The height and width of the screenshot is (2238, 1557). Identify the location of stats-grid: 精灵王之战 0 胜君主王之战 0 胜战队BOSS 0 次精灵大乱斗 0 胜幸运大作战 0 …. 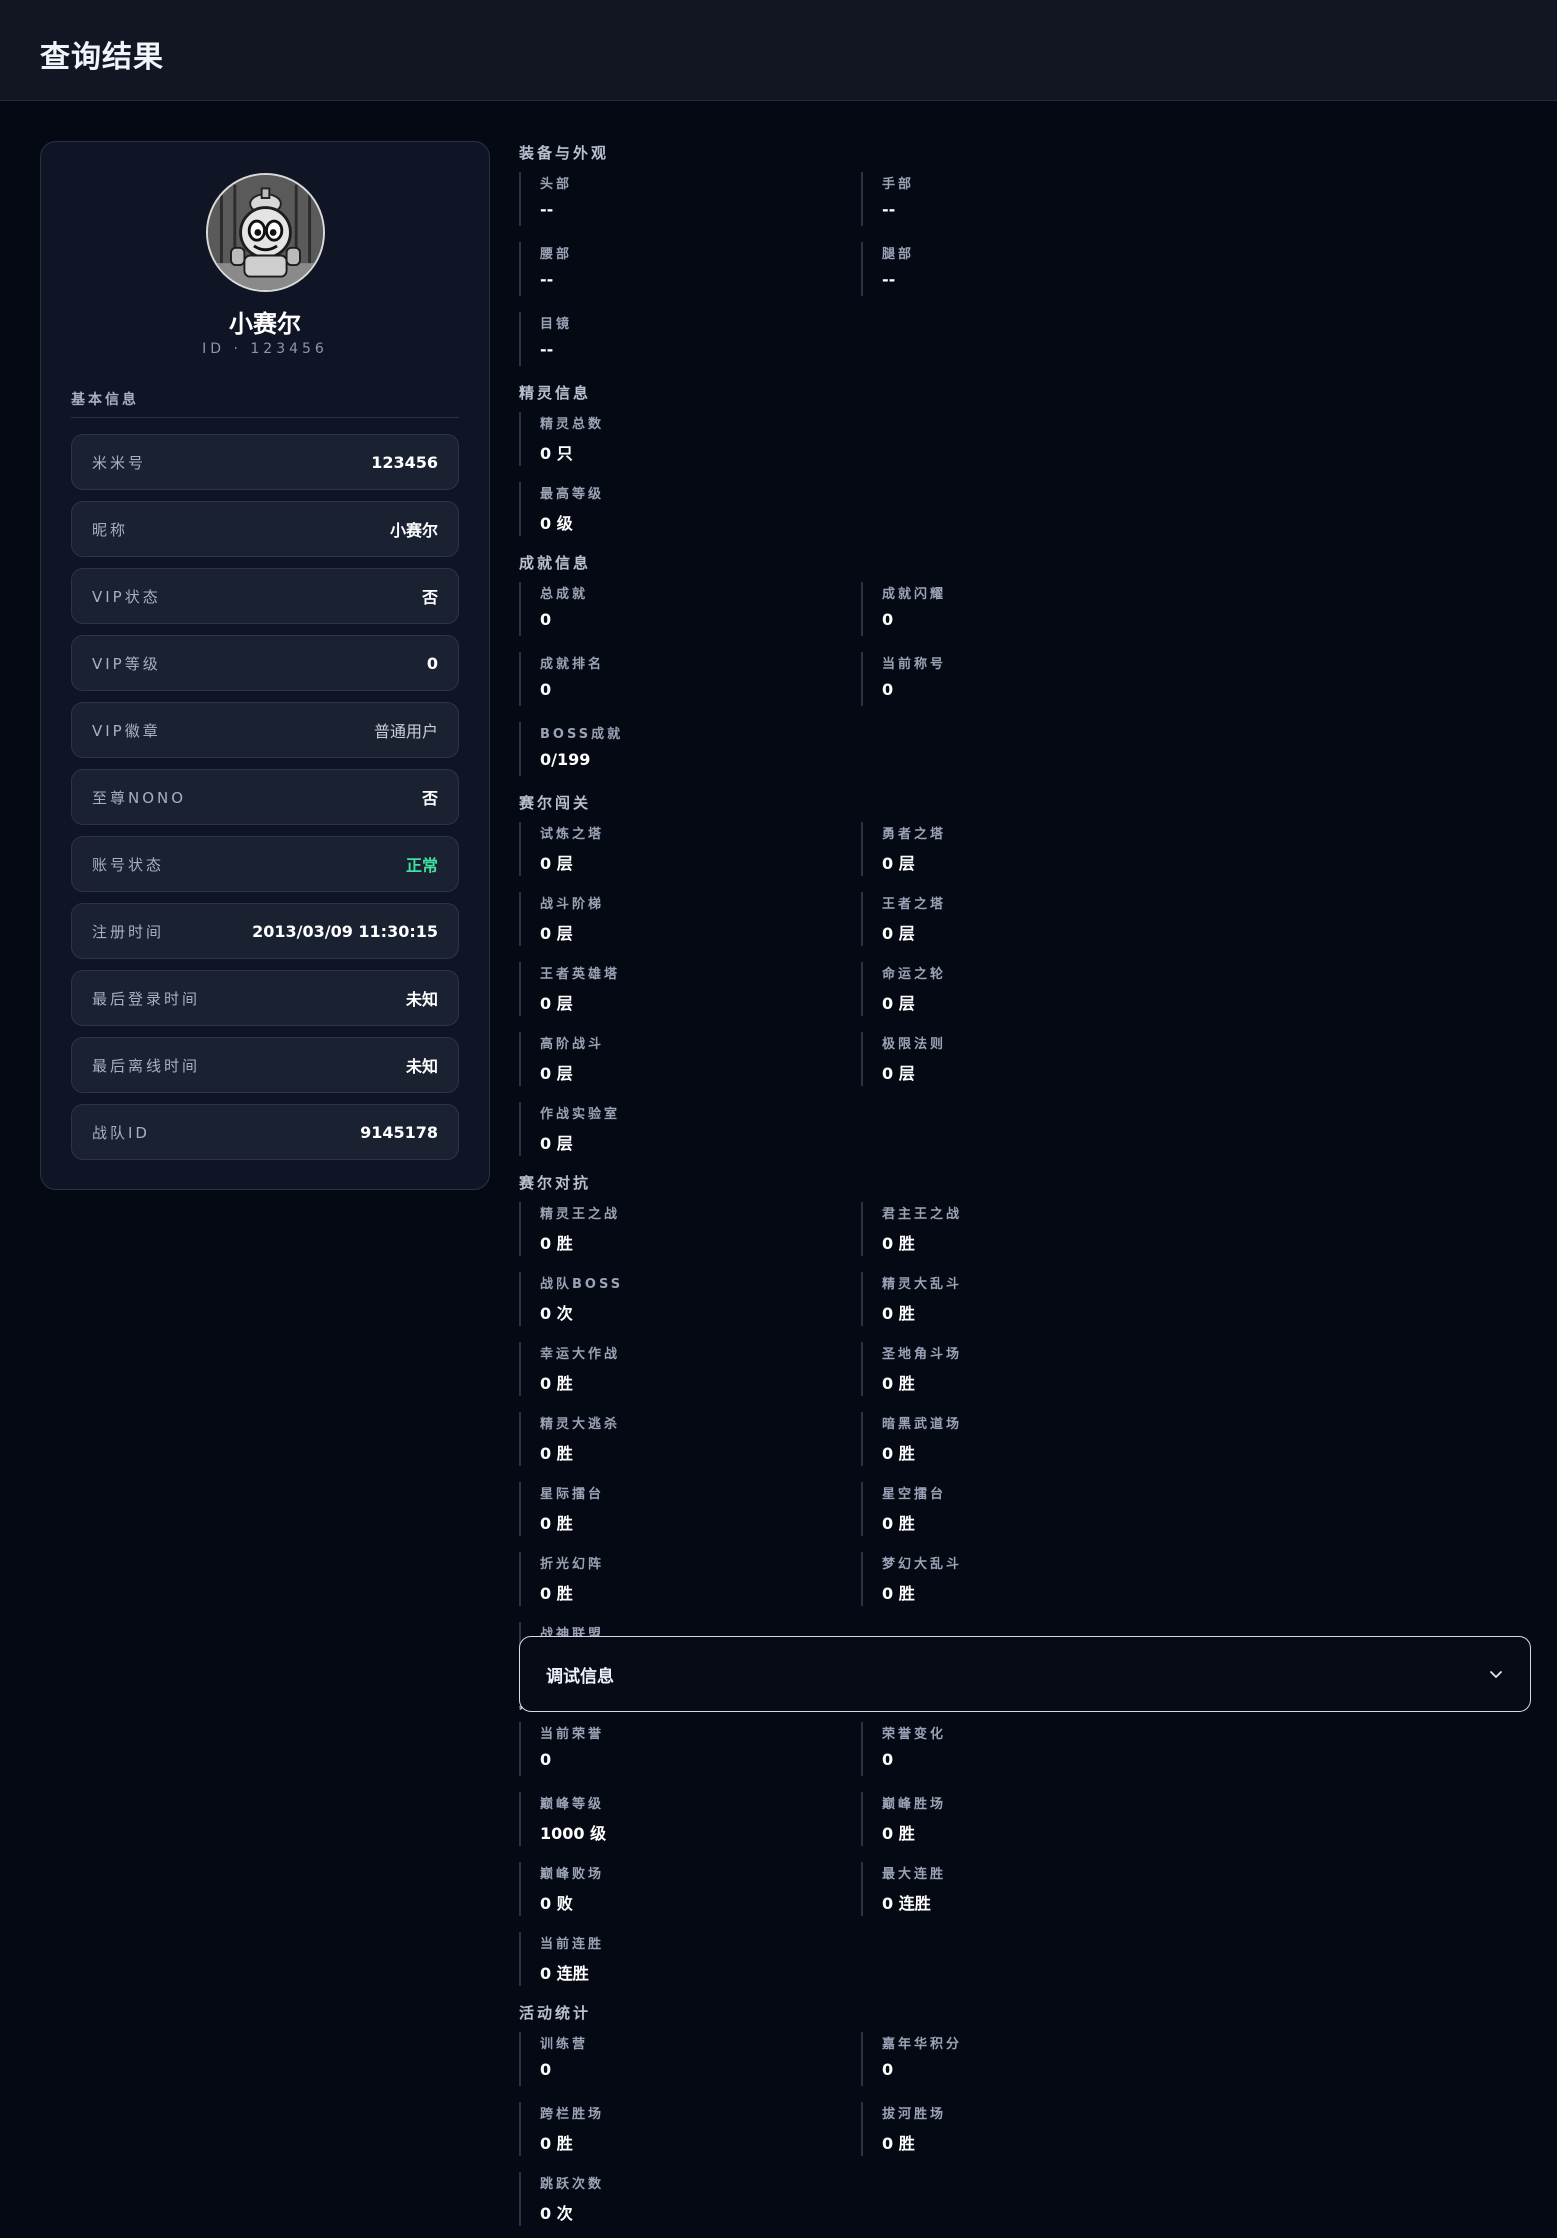
(1025, 1443).